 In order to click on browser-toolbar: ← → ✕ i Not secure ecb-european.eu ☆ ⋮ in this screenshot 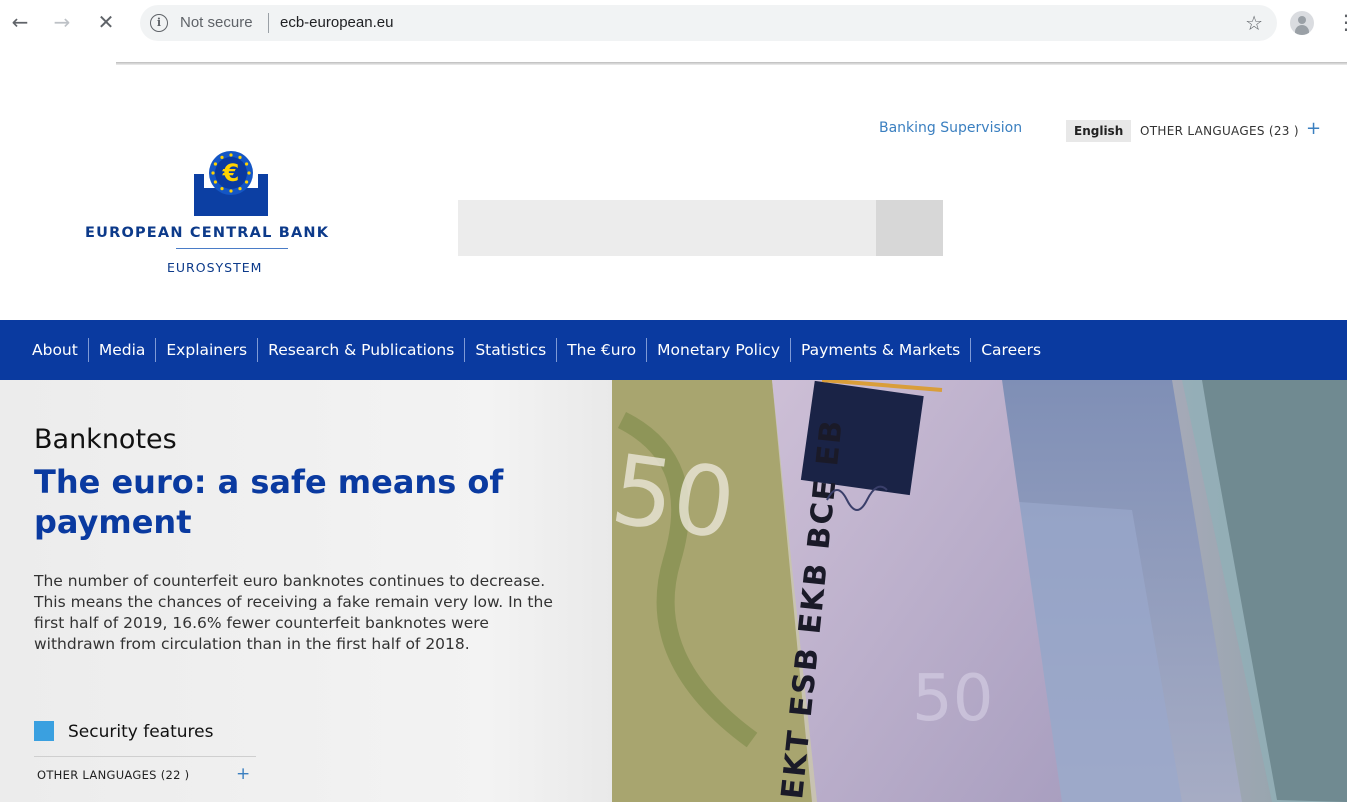, I will do `click(673, 26)`.